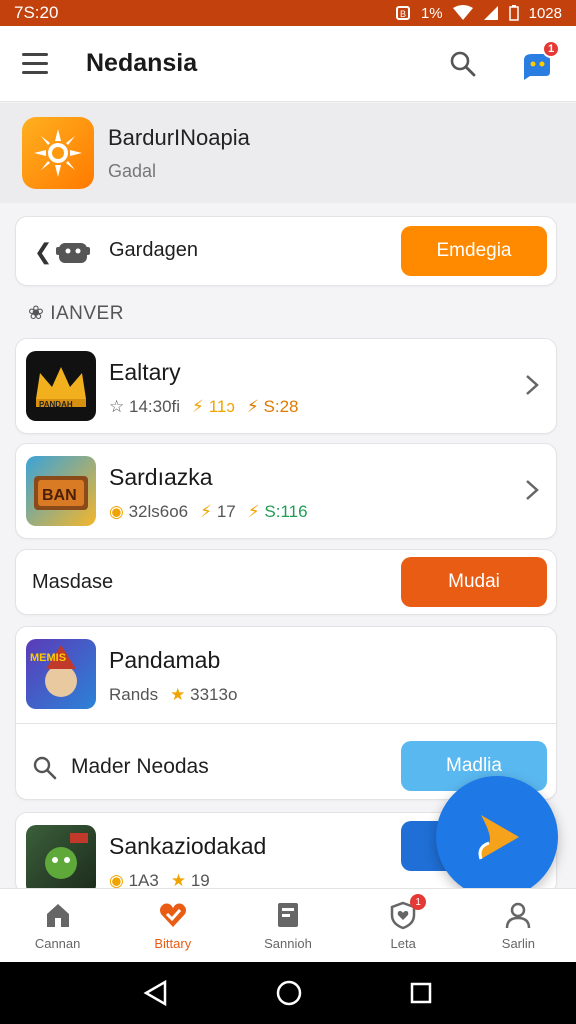  I want to click on feature-rating: 3313o, so click(214, 694).